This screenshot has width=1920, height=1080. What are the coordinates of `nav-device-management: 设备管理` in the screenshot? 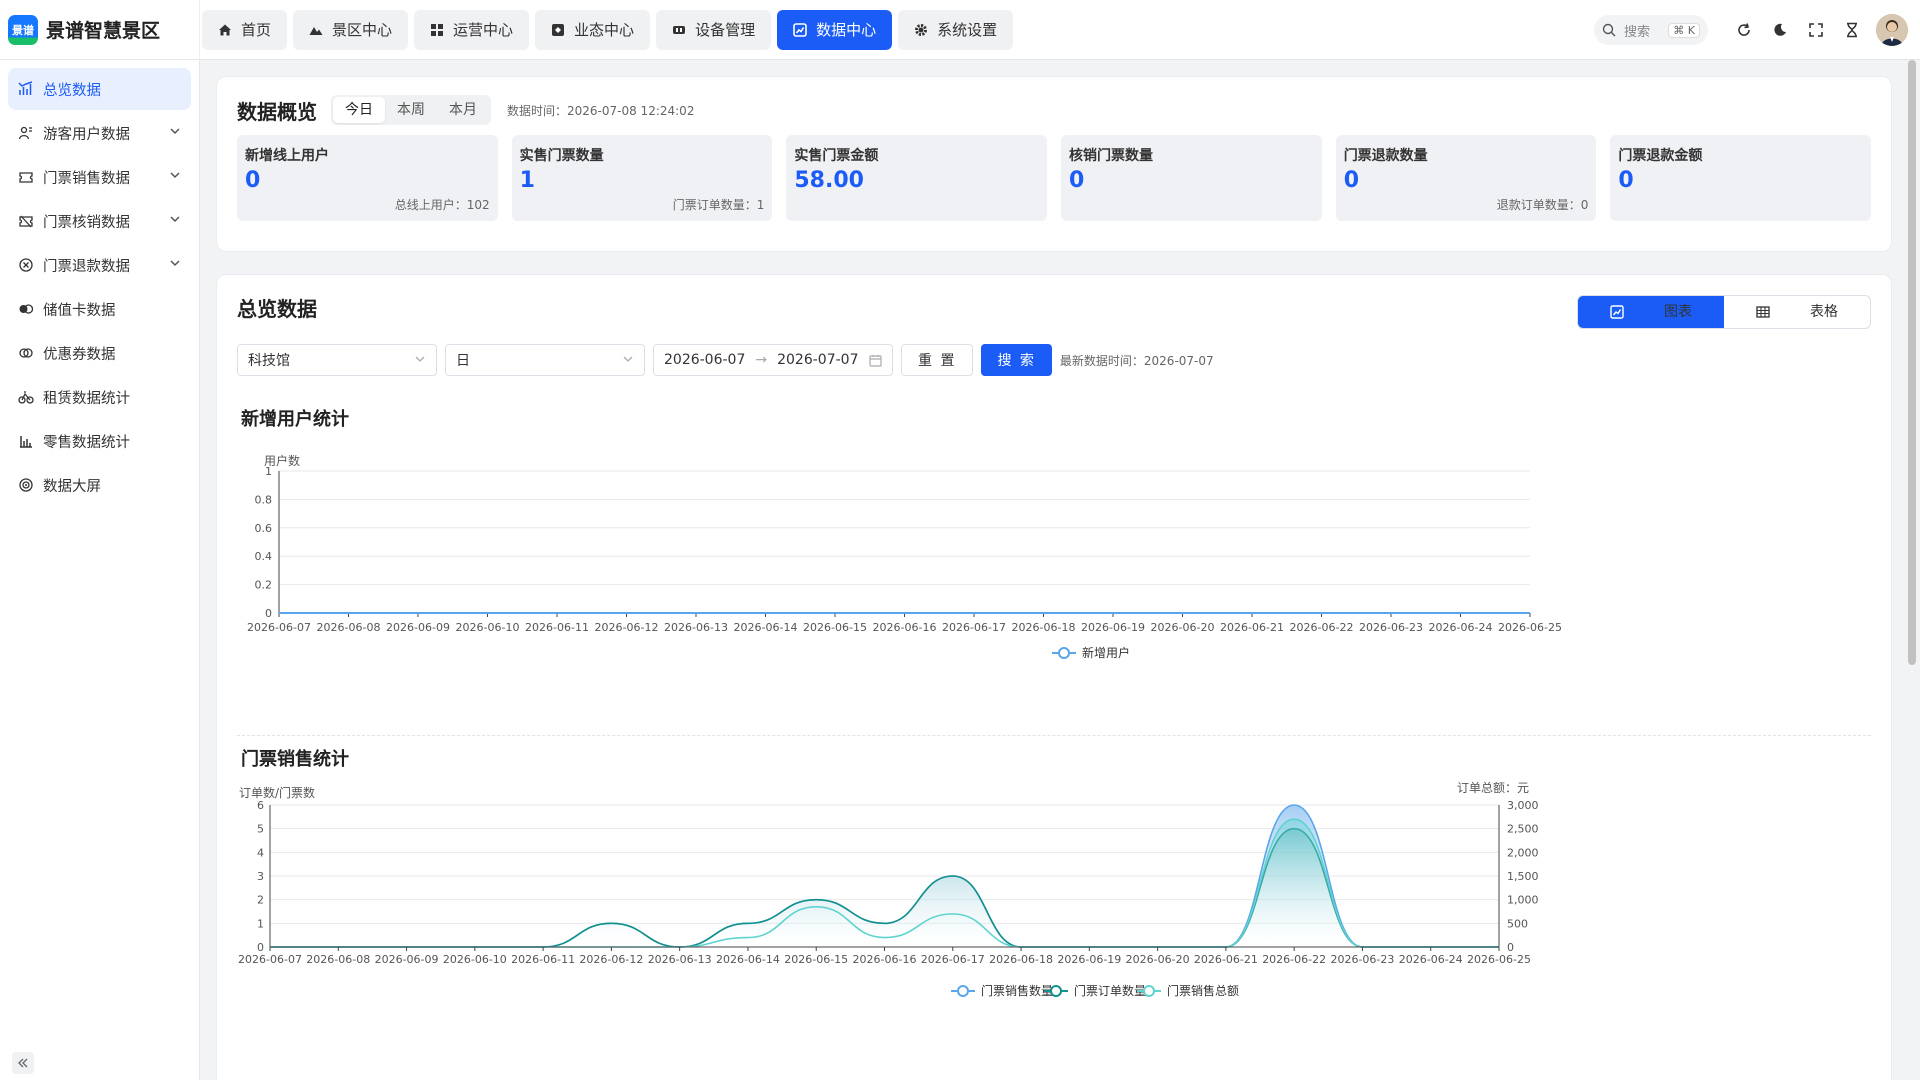 It's located at (714, 29).